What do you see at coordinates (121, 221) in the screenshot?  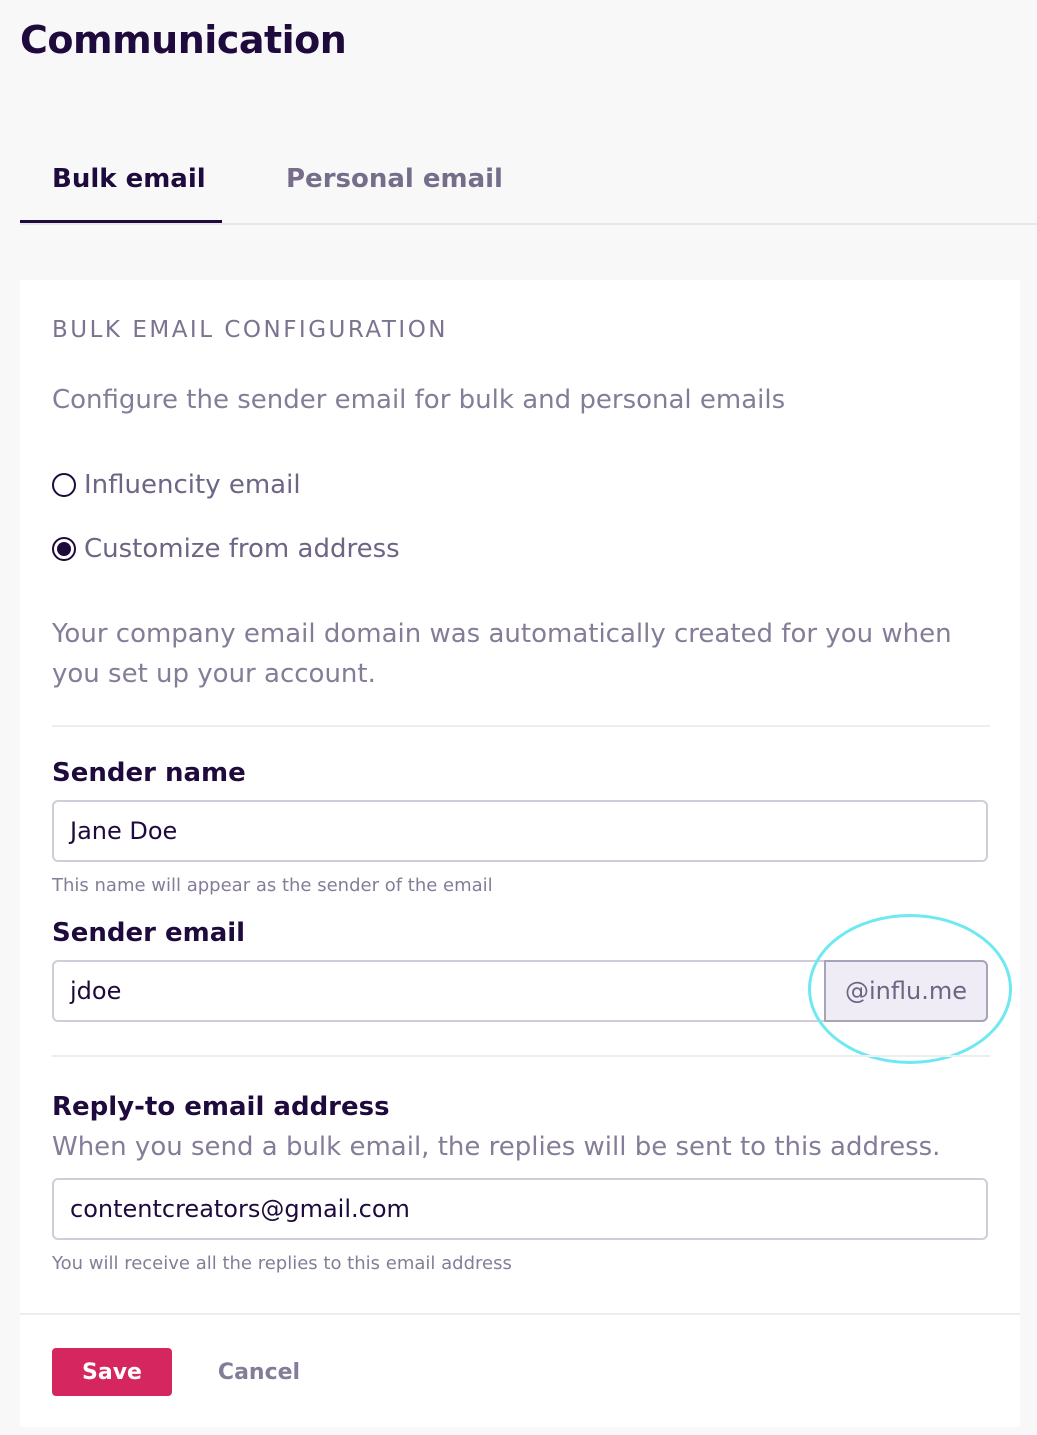 I see `active-tab-indicator` at bounding box center [121, 221].